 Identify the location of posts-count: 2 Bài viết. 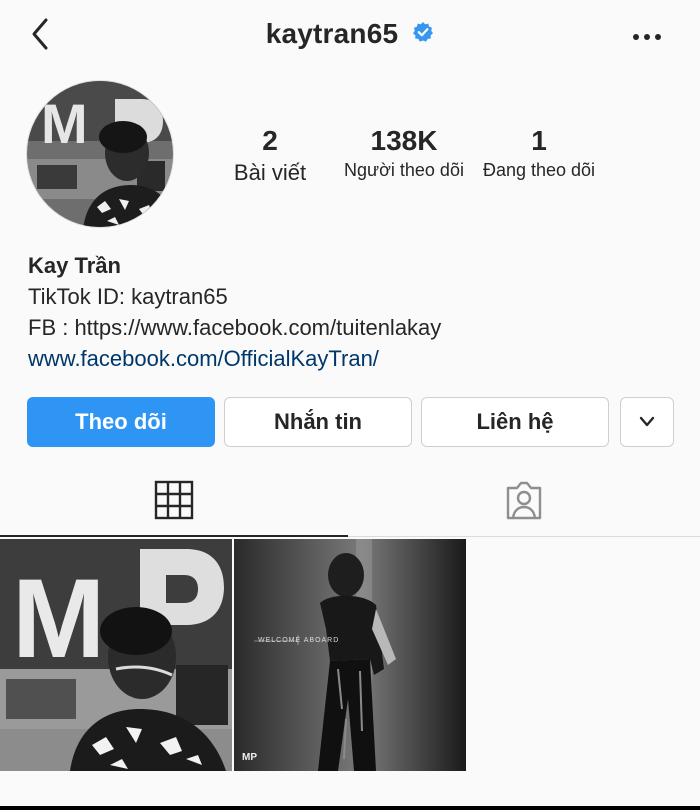
(270, 156).